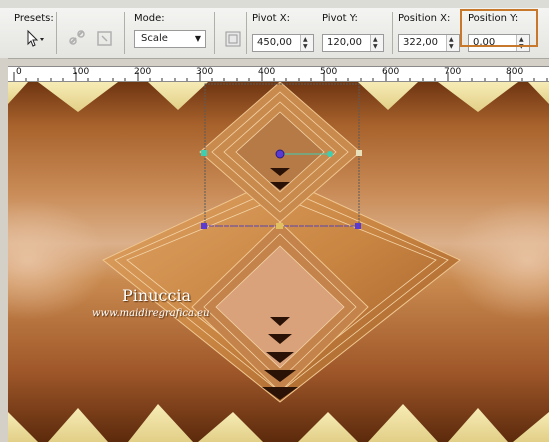 The image size is (549, 442). I want to click on ruler-label: 300, so click(205, 72).